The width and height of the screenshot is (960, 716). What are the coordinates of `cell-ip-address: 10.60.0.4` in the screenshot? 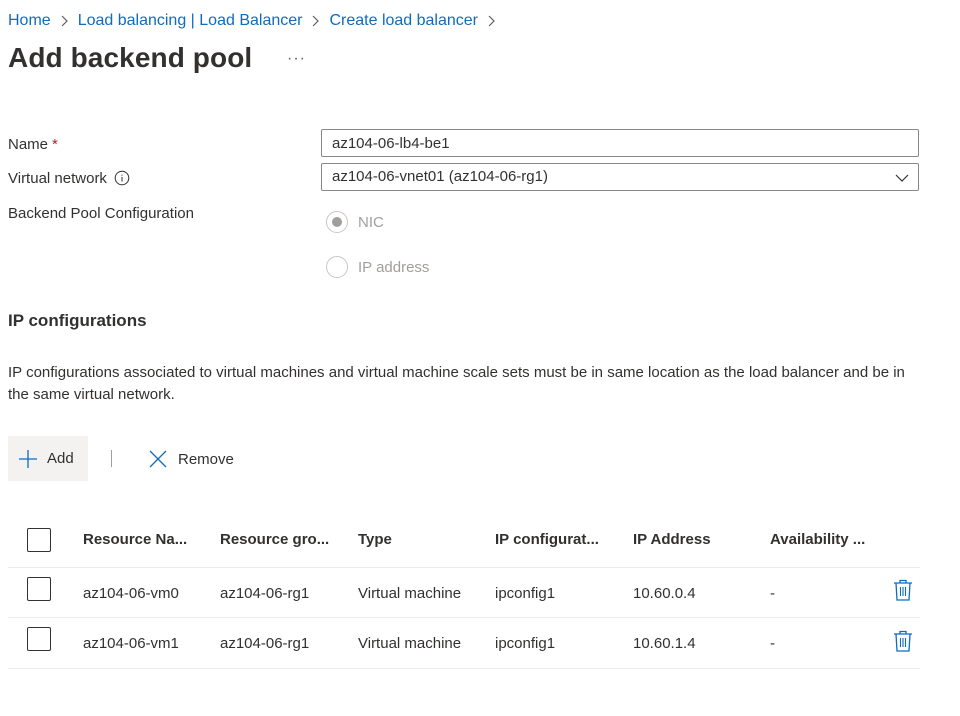 It's located at (664, 593).